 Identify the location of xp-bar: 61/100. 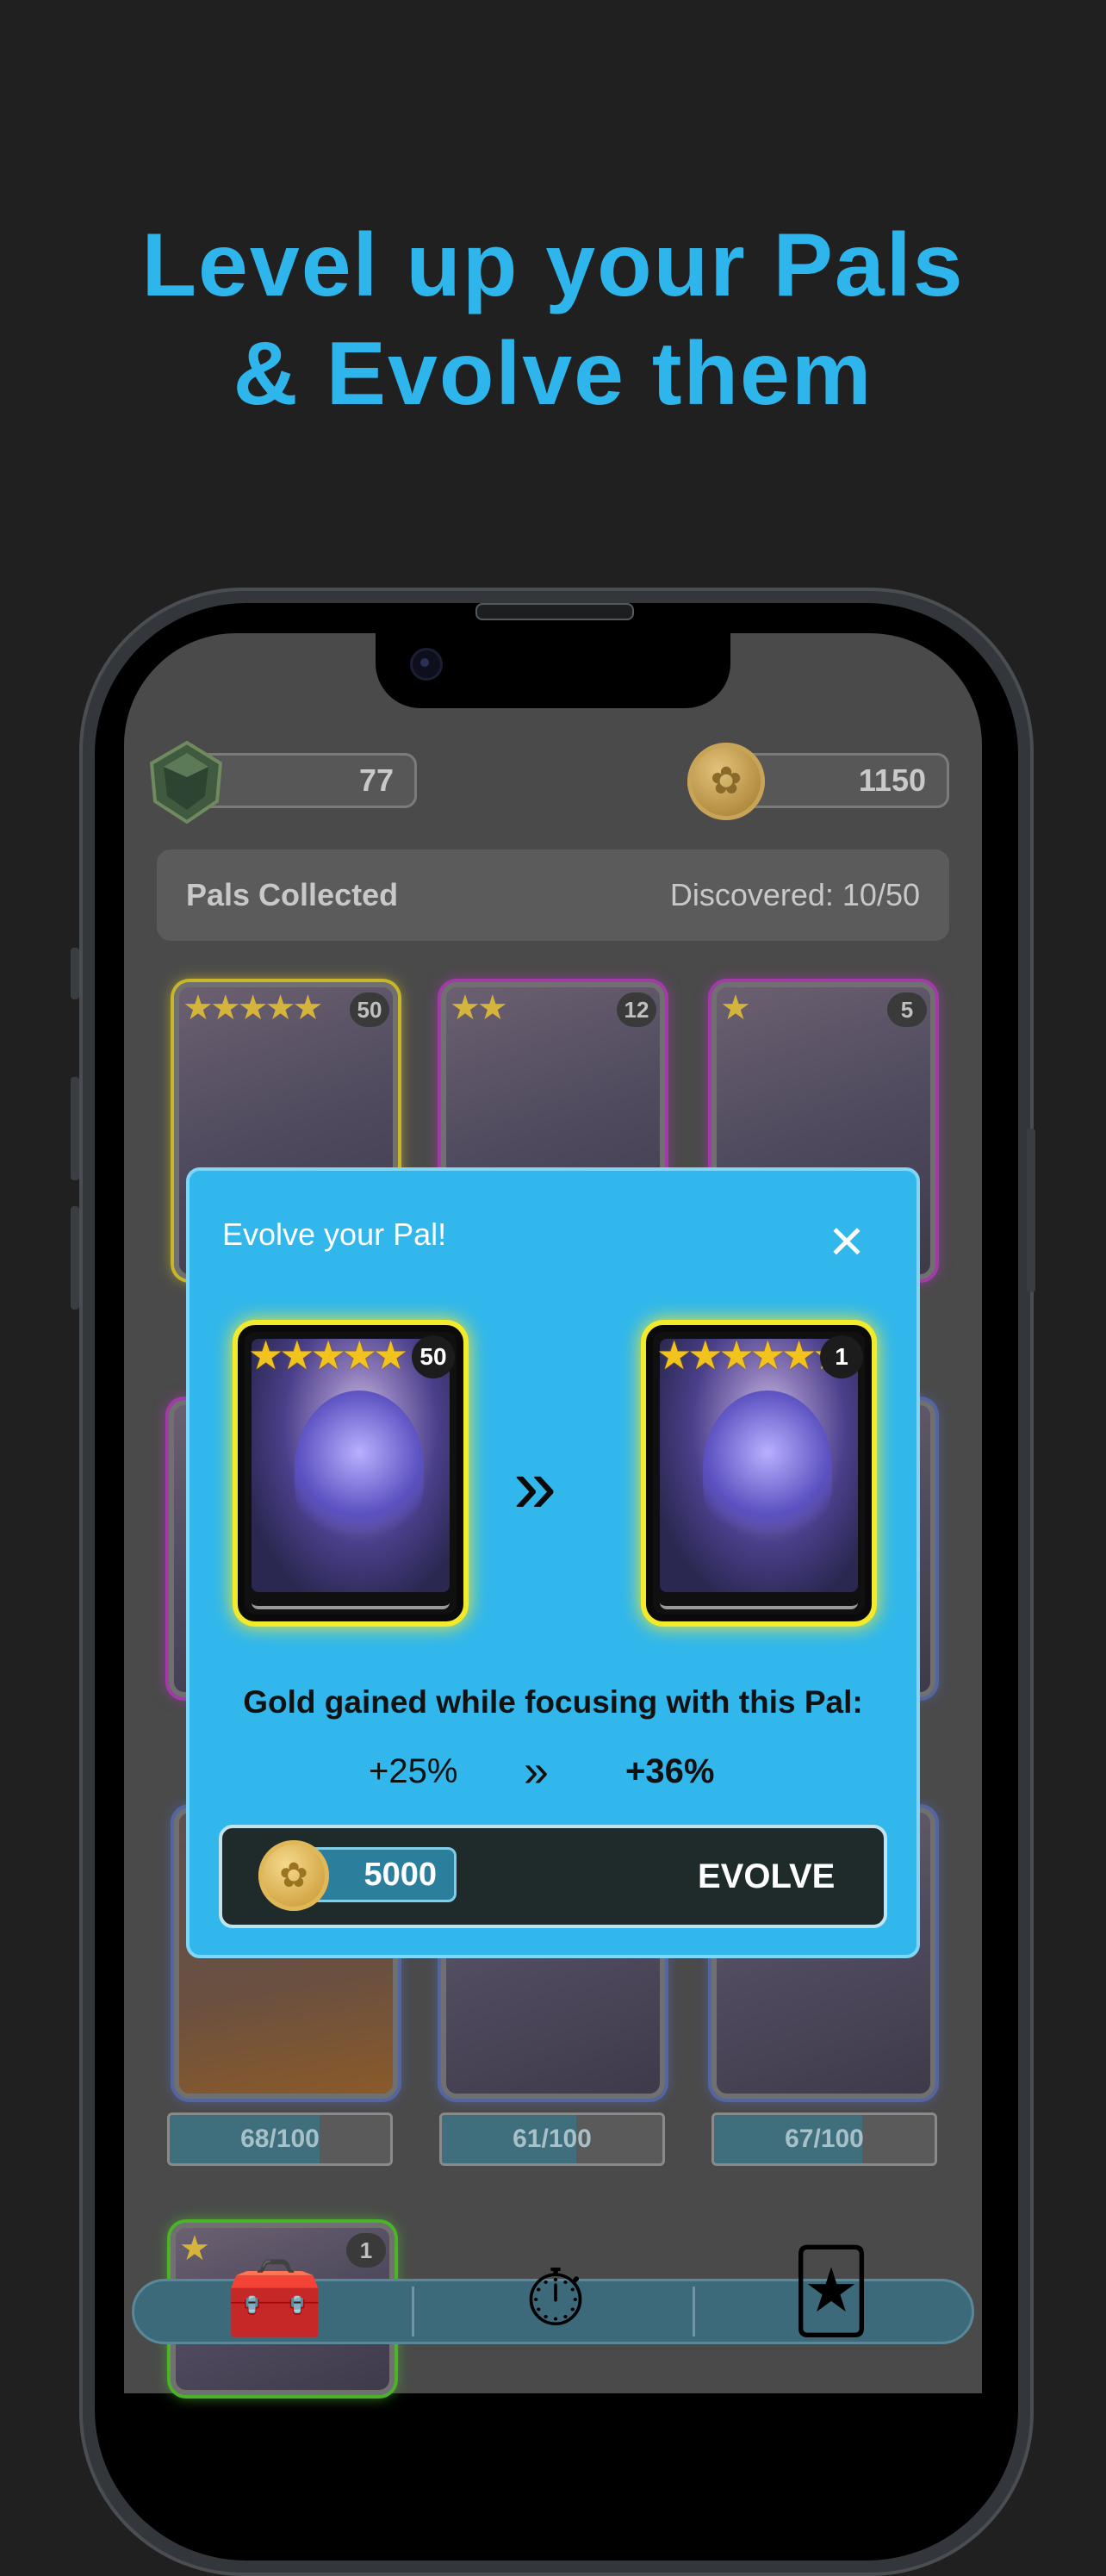
(552, 2139).